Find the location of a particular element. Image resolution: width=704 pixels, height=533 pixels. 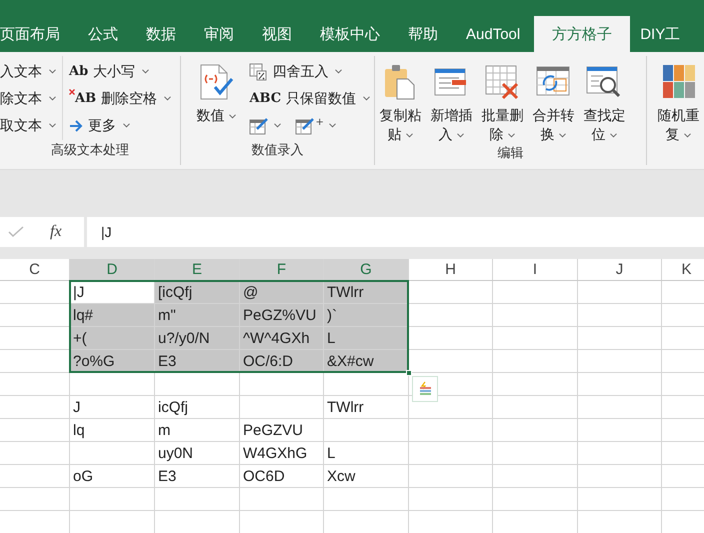

ribbon-tab: 方方格子 is located at coordinates (582, 34).